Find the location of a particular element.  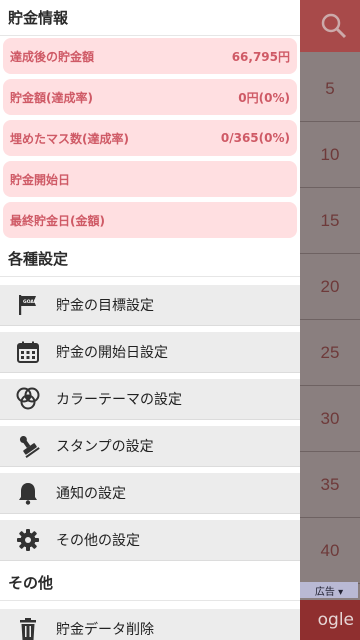

gear-icon is located at coordinates (28, 540).